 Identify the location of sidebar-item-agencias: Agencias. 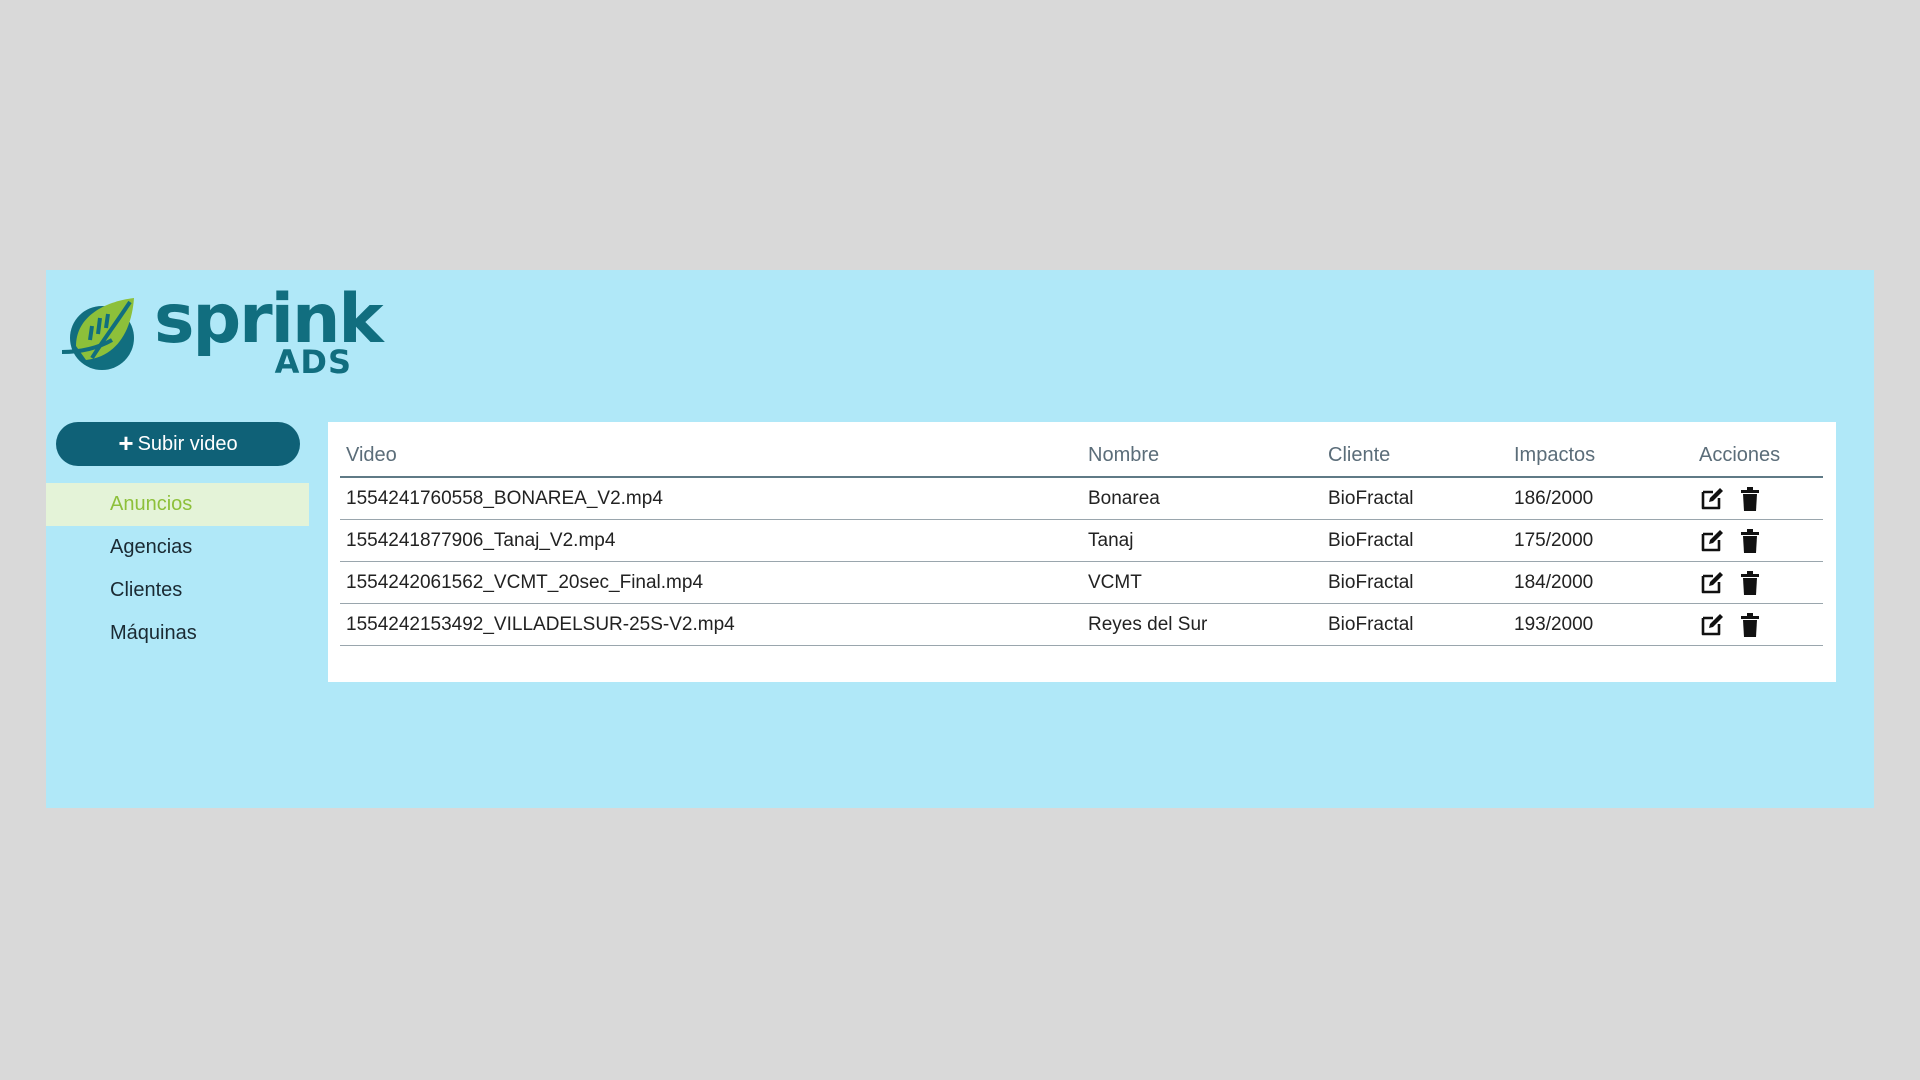
(177, 547).